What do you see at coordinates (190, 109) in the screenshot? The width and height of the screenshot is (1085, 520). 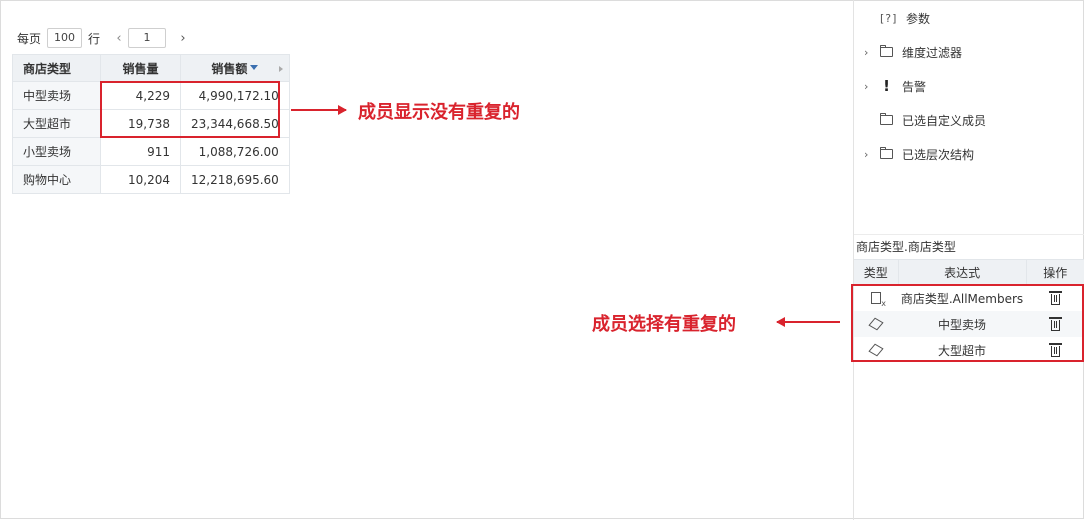 I see `highlight-box-table` at bounding box center [190, 109].